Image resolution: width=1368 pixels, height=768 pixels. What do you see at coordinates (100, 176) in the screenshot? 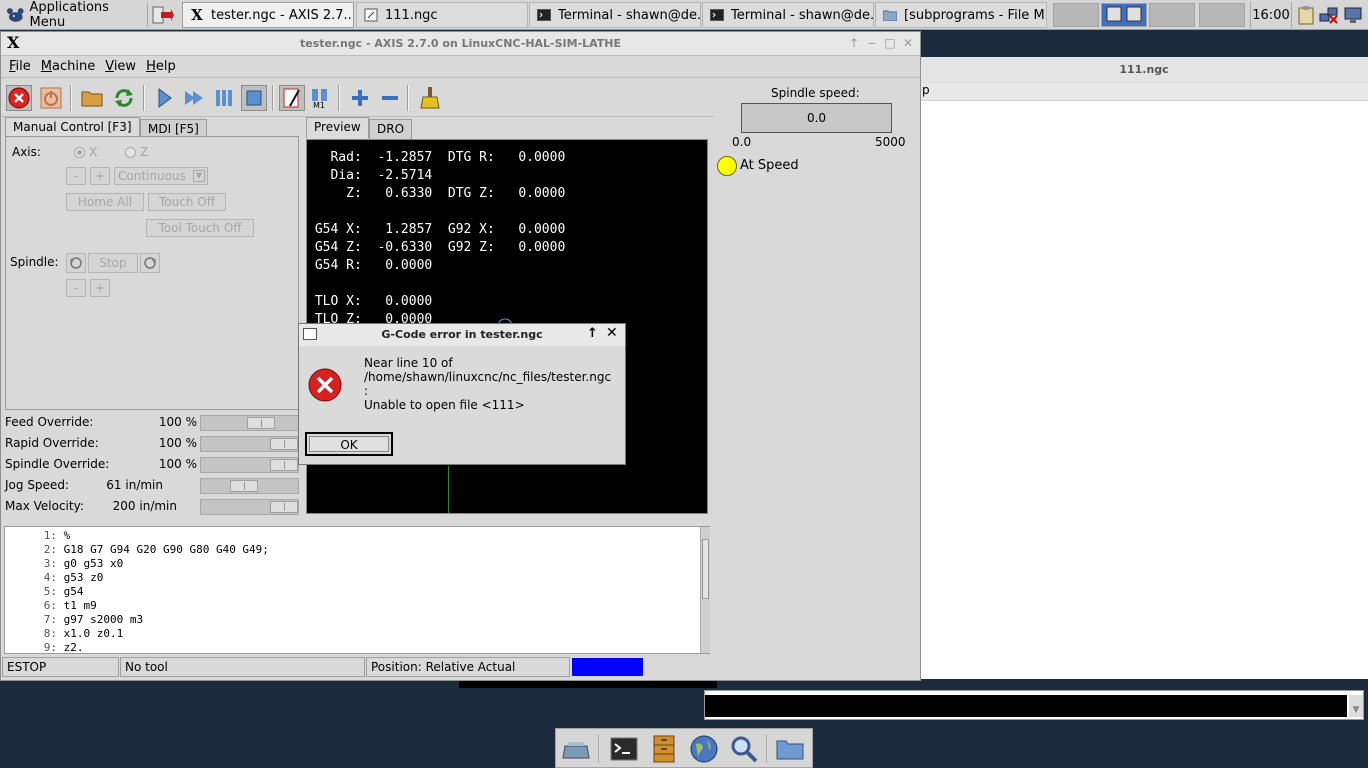
I see `jog-plus-button: +` at bounding box center [100, 176].